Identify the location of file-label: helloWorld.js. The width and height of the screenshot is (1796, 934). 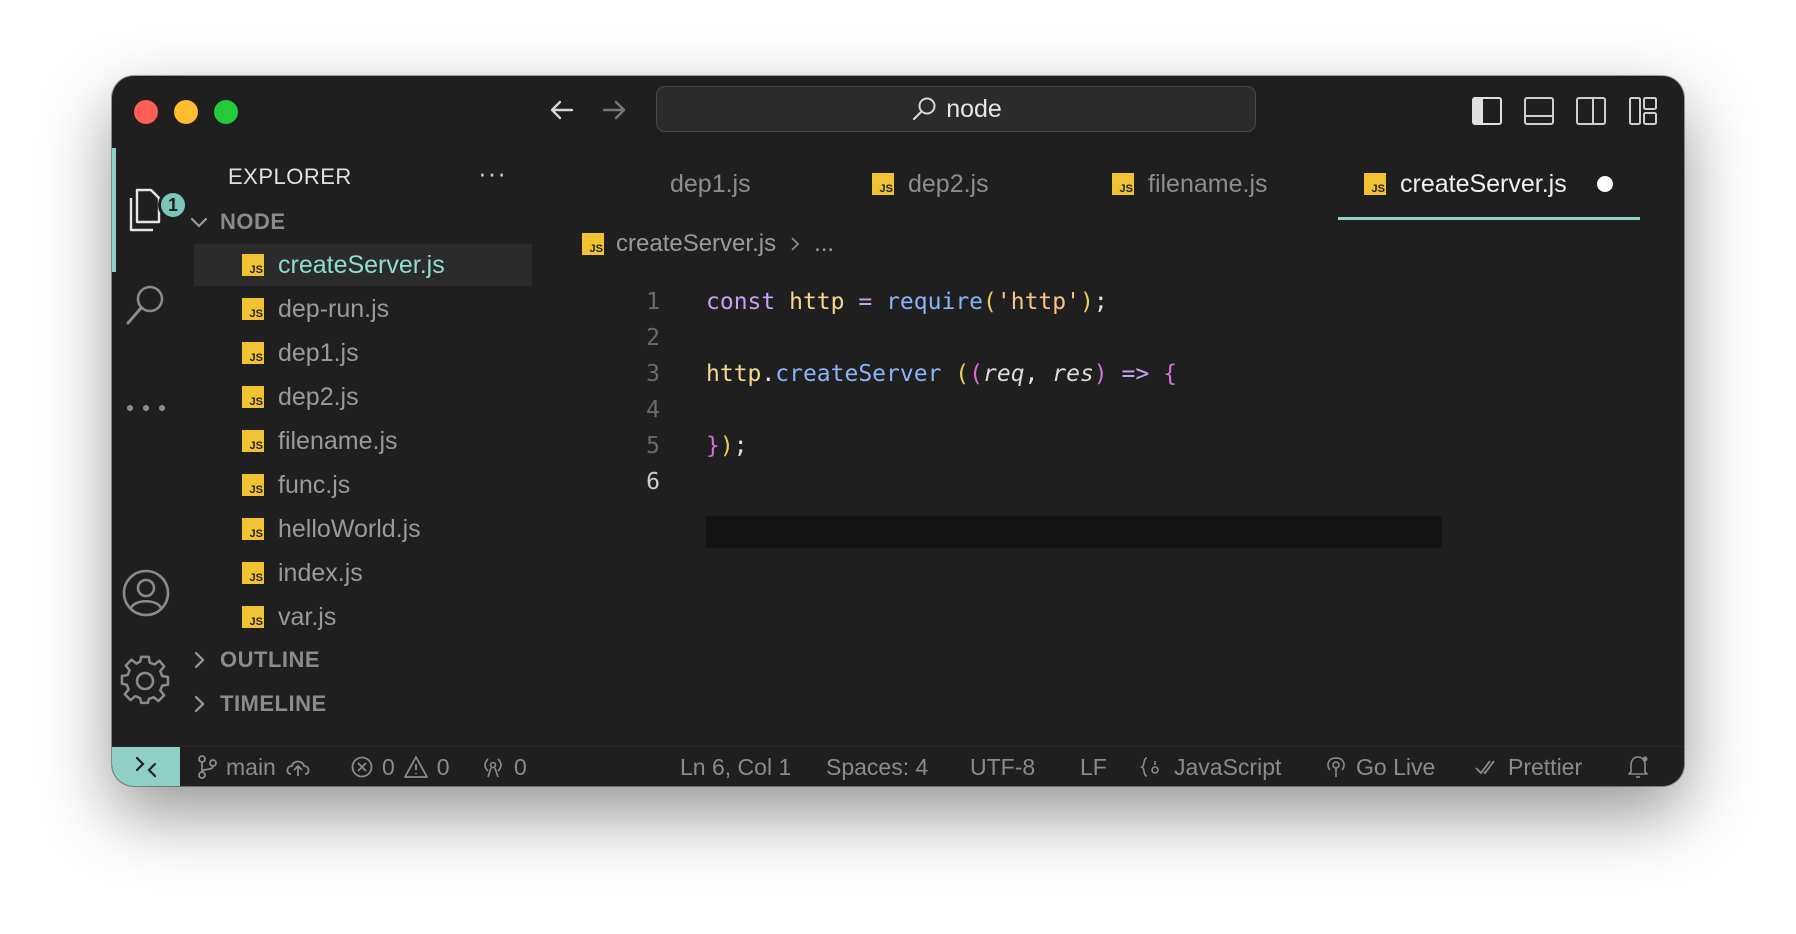
(349, 528).